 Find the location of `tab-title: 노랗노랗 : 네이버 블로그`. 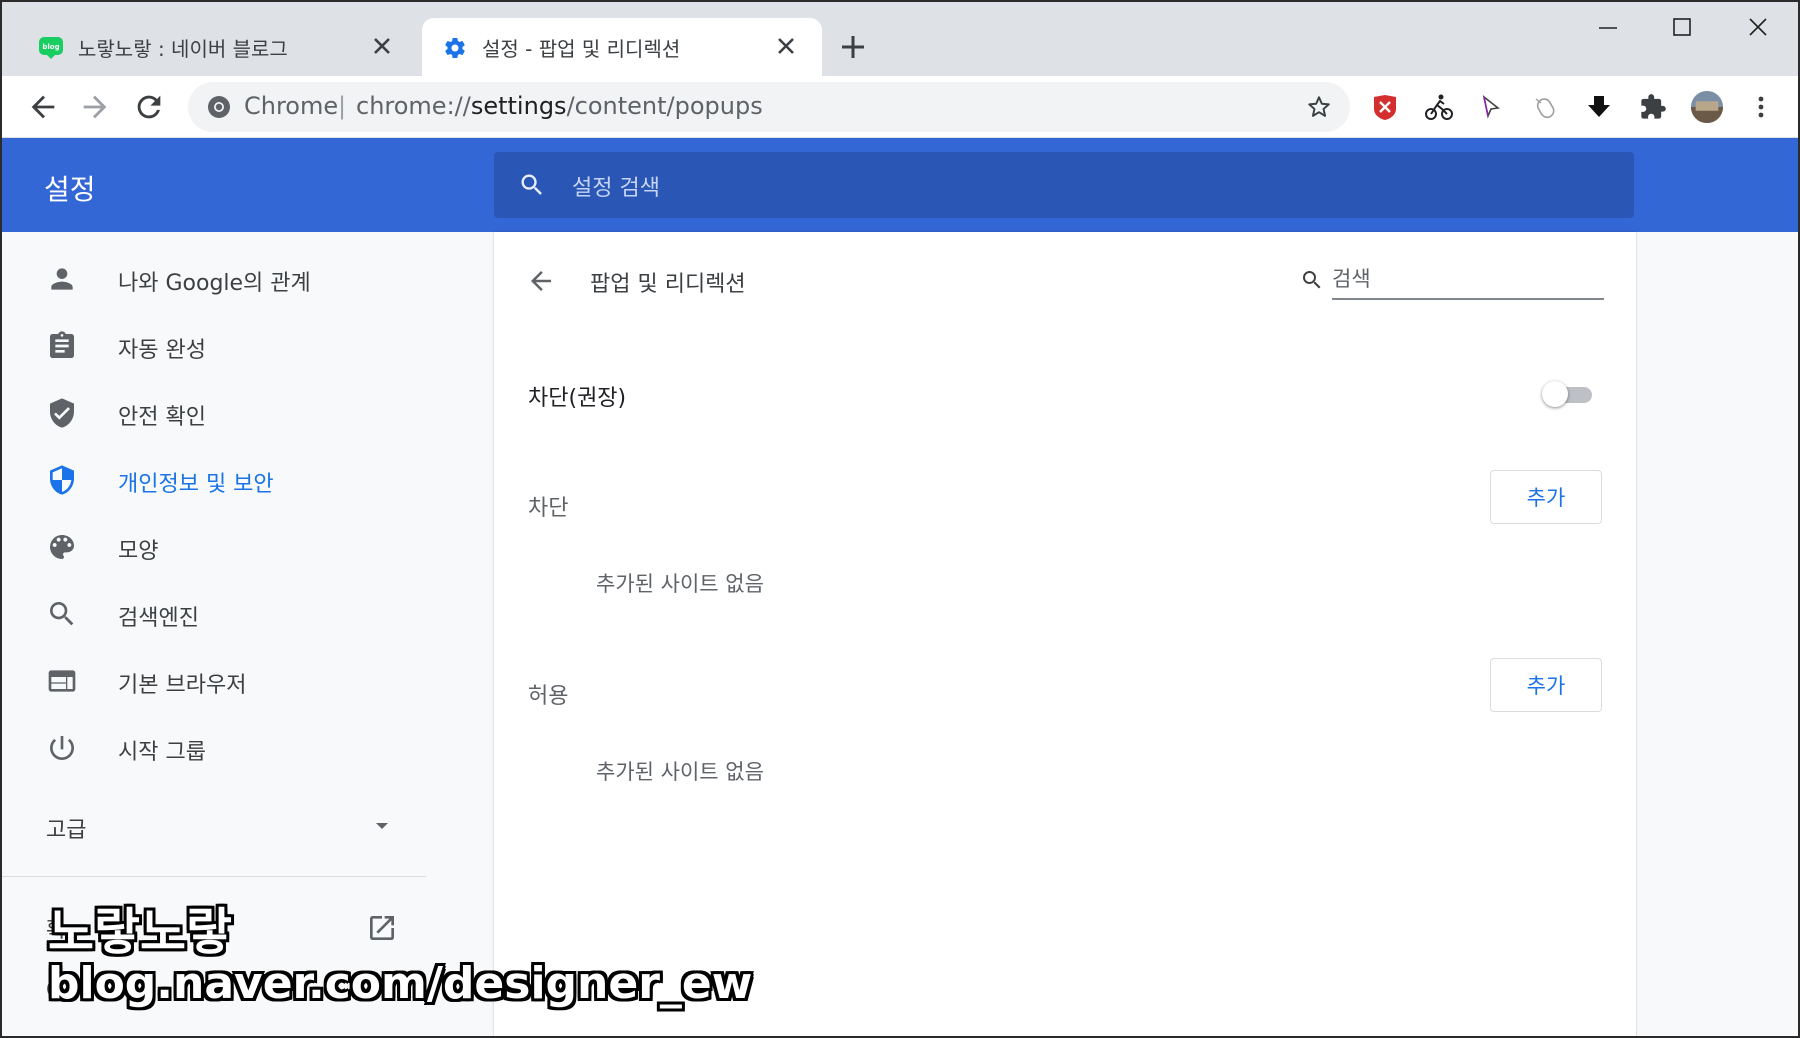

tab-title: 노랗노랗 : 네이버 블로그 is located at coordinates (183, 49).